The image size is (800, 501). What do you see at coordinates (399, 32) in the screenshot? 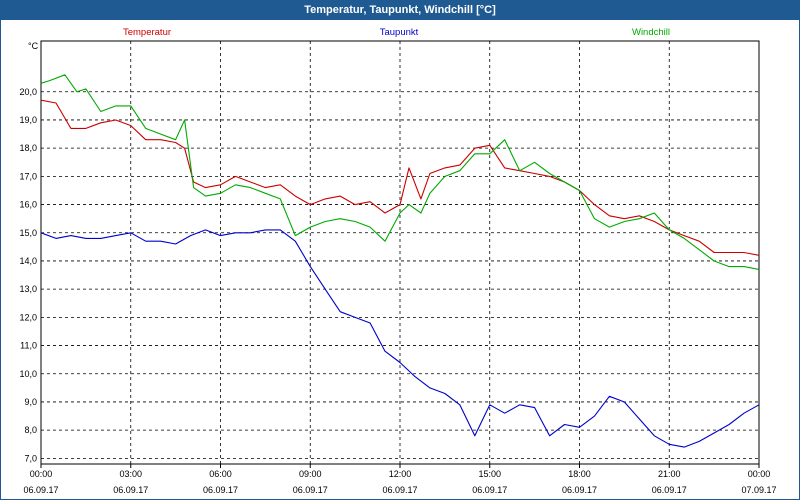
I see `legend-taupunkt: Taupunkt` at bounding box center [399, 32].